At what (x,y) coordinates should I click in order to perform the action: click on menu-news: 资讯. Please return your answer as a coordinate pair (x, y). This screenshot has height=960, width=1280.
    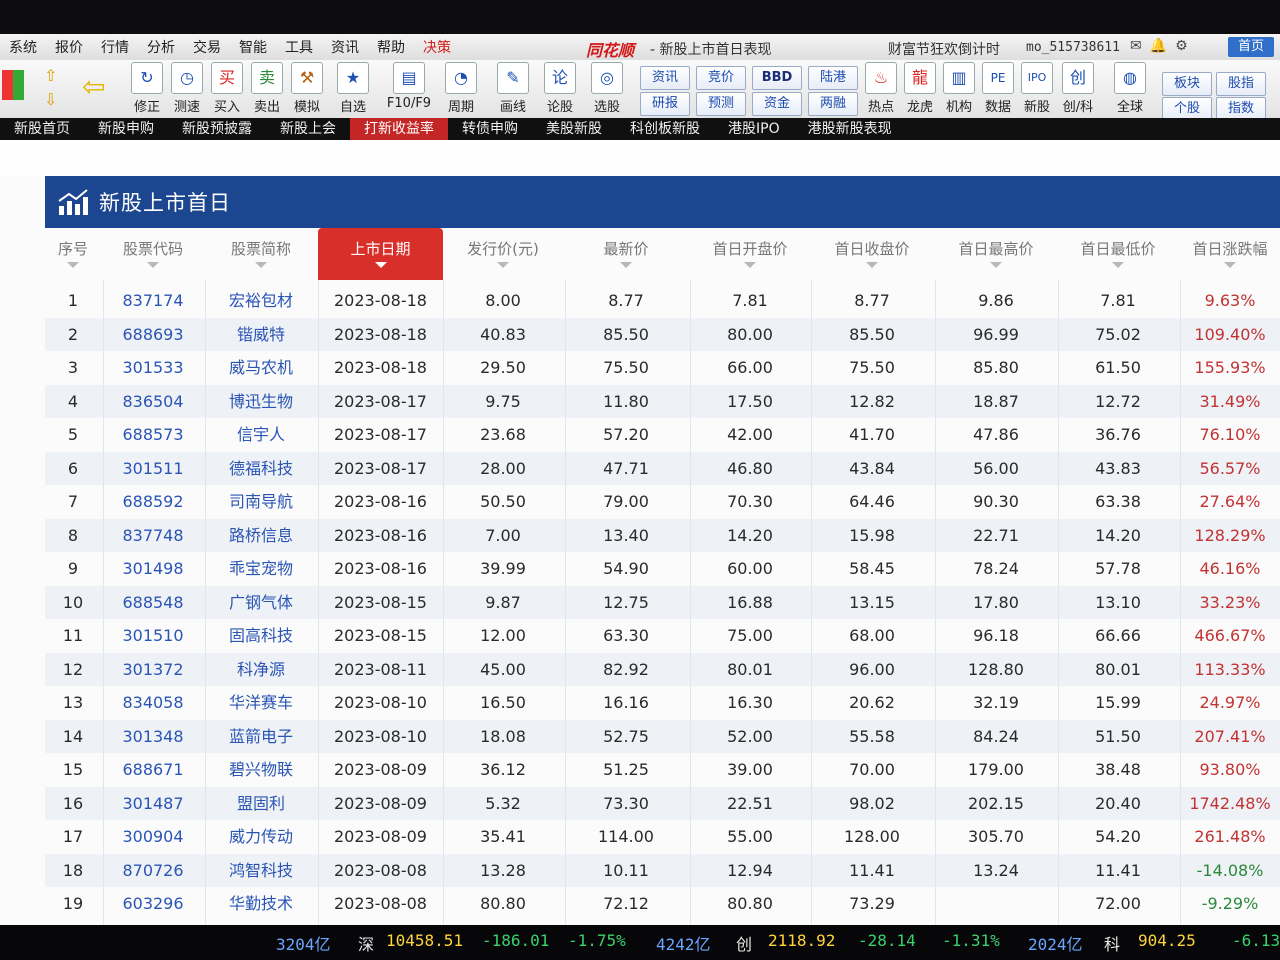
    Looking at the image, I should click on (345, 47).